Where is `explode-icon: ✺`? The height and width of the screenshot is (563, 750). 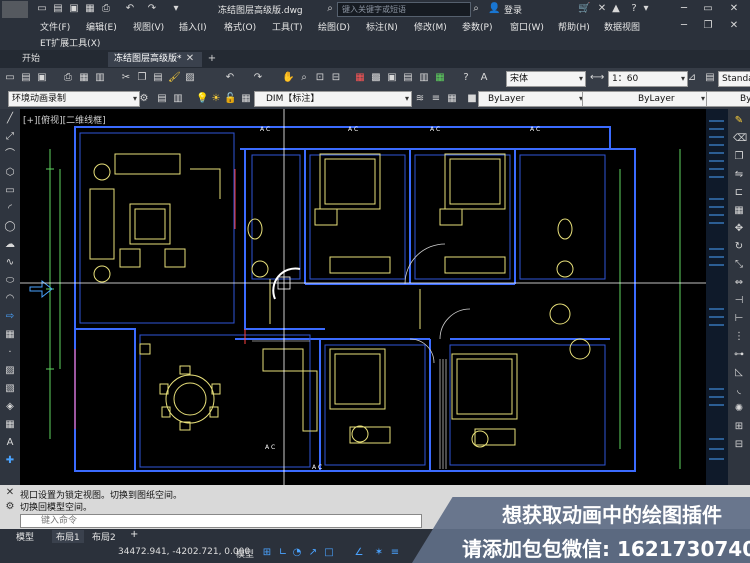
explode-icon: ✺ is located at coordinates (739, 409).